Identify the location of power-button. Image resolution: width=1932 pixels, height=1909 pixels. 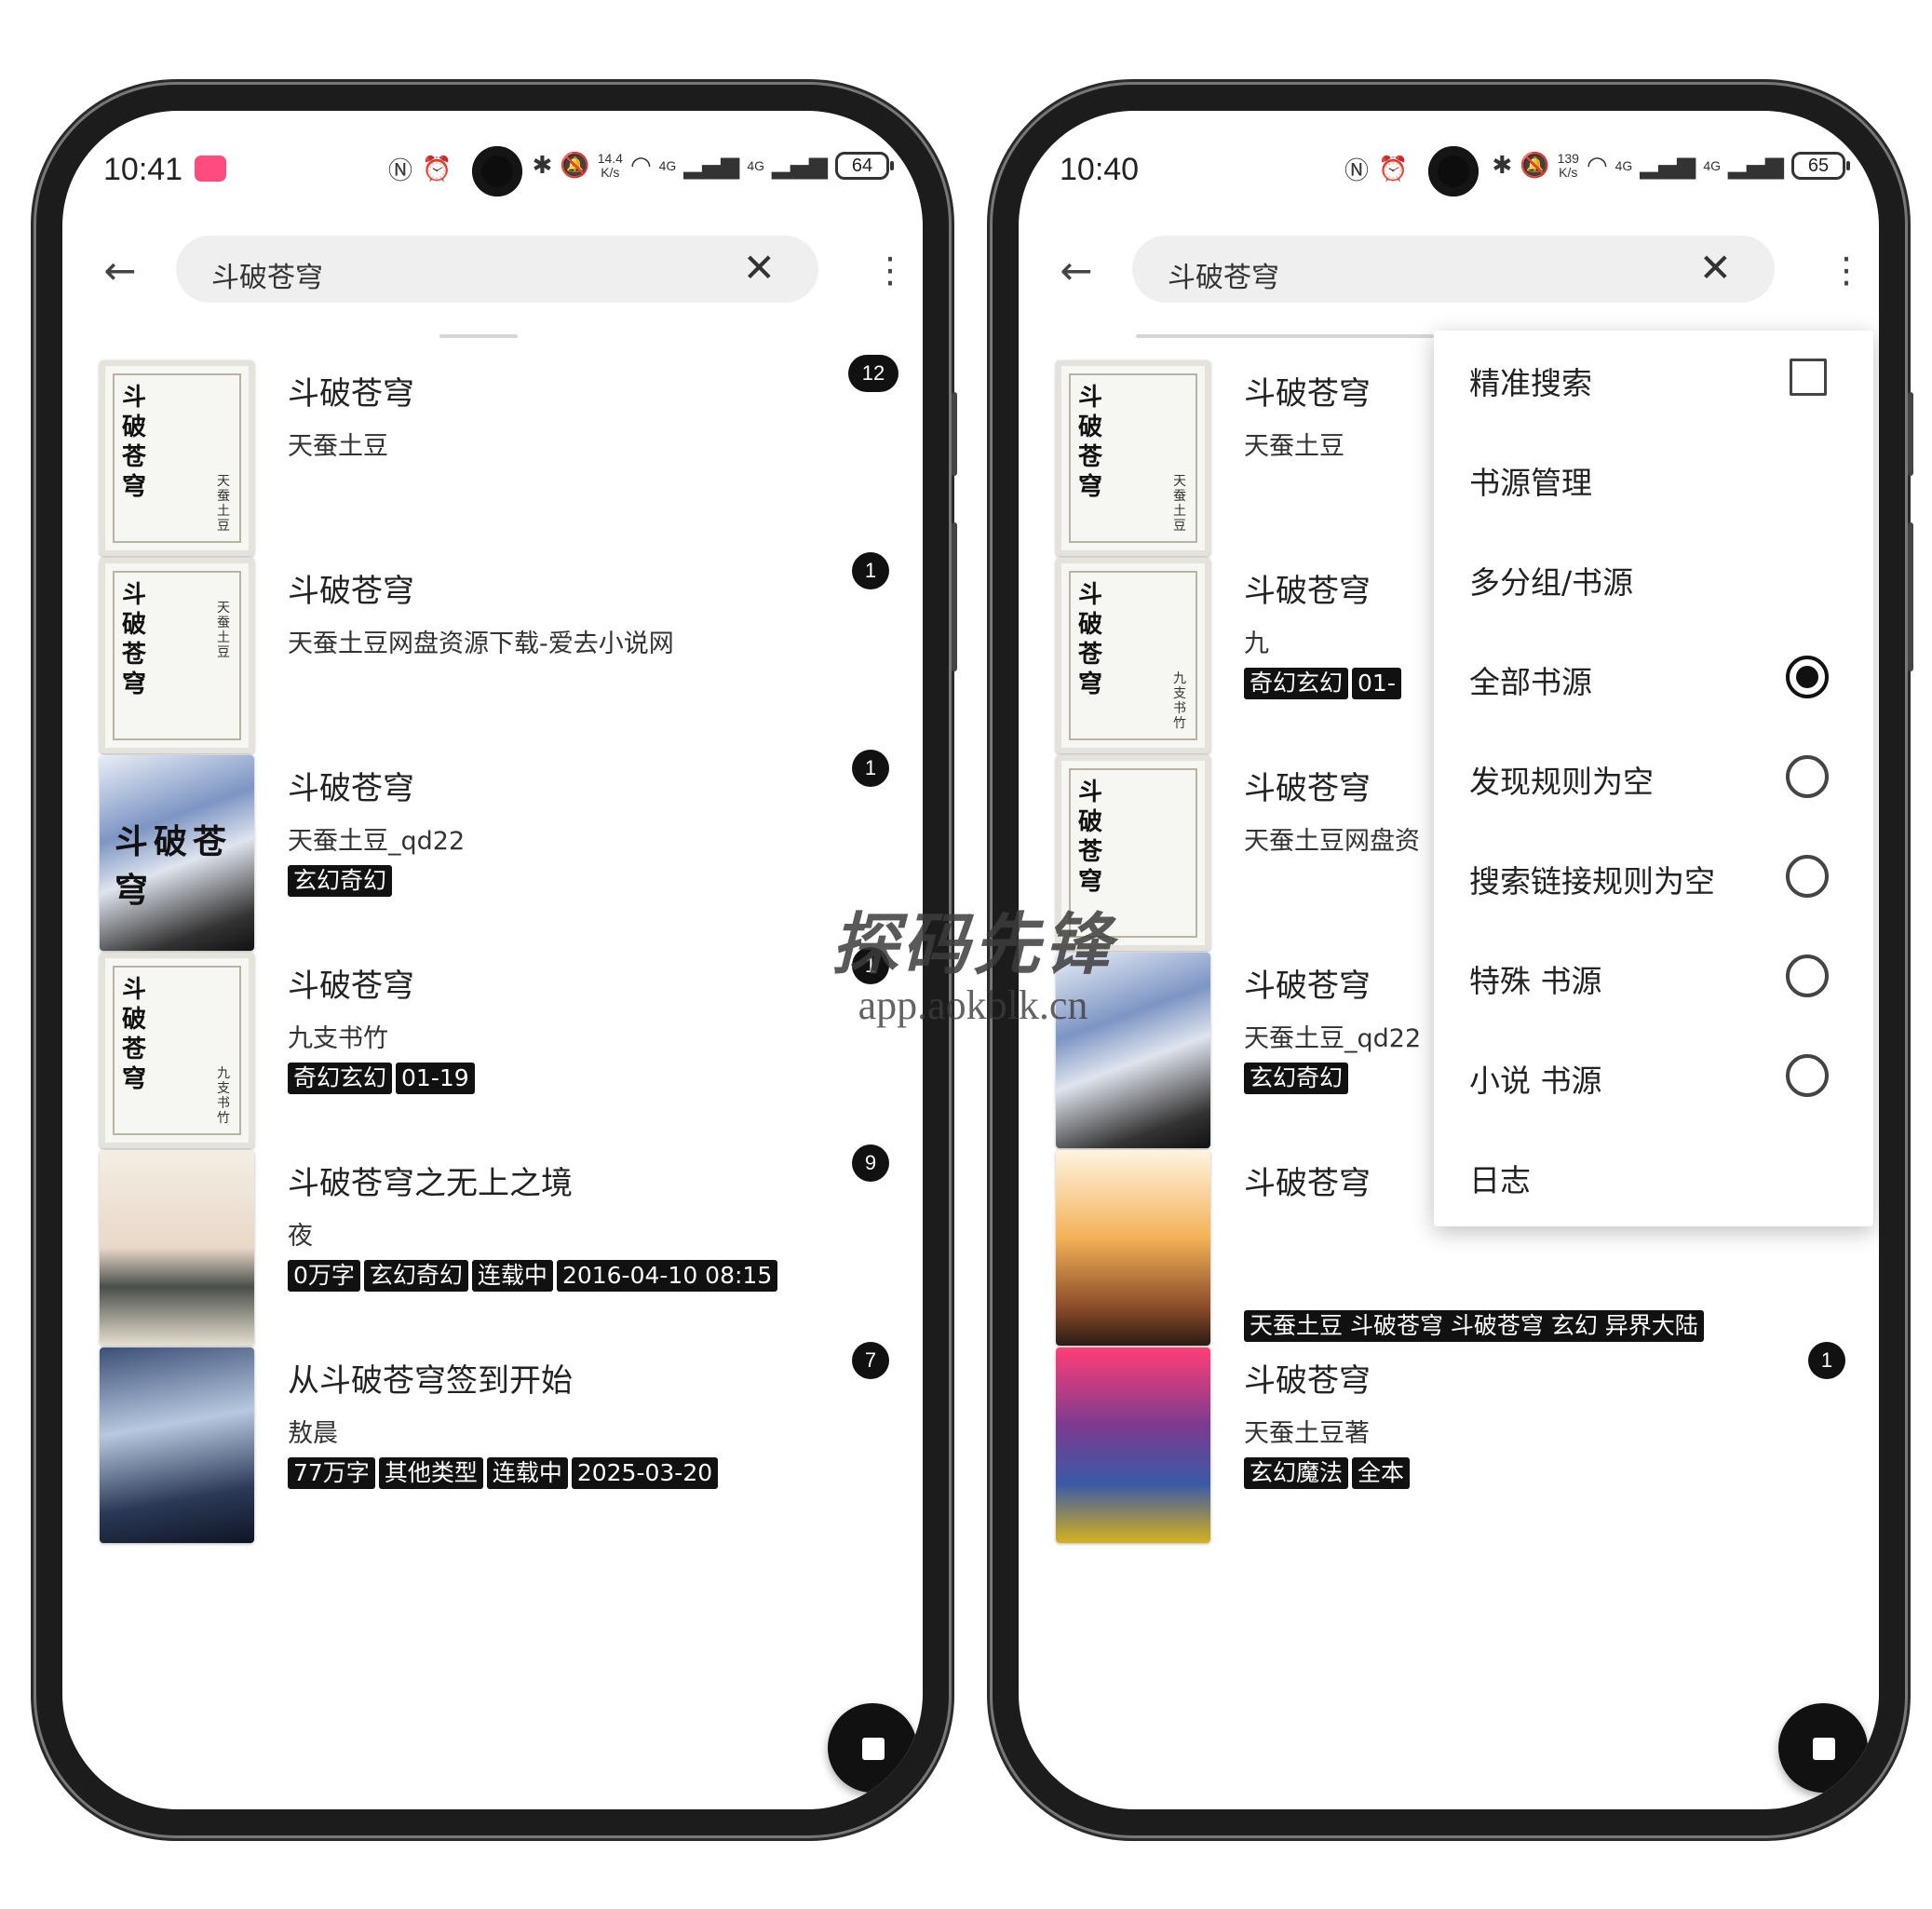
(1910, 596).